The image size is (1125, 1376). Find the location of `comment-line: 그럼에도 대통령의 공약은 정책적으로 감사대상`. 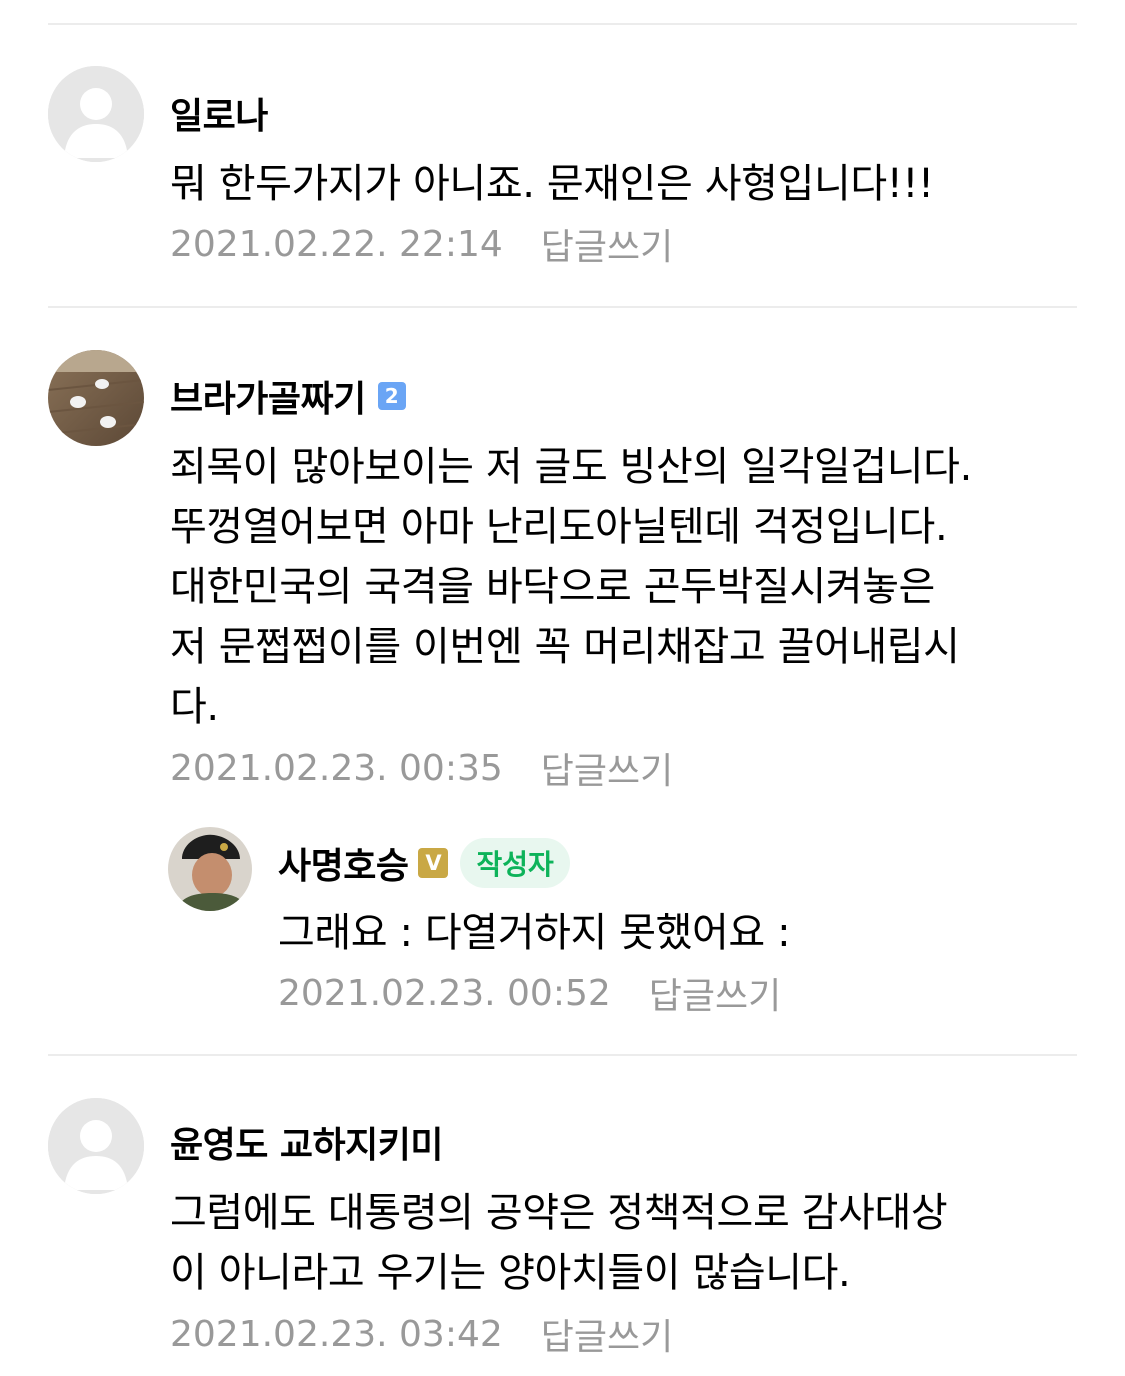

comment-line: 그럼에도 대통령의 공약은 정책적으로 감사대상 is located at coordinates (559, 1213).